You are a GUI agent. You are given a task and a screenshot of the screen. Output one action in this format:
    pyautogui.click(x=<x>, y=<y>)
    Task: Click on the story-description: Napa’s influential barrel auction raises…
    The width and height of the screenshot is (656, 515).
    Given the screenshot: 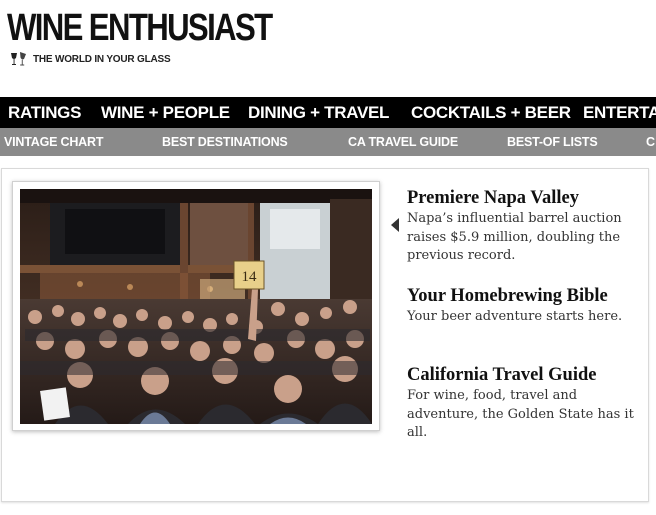 What is the action you would take?
    pyautogui.click(x=514, y=237)
    